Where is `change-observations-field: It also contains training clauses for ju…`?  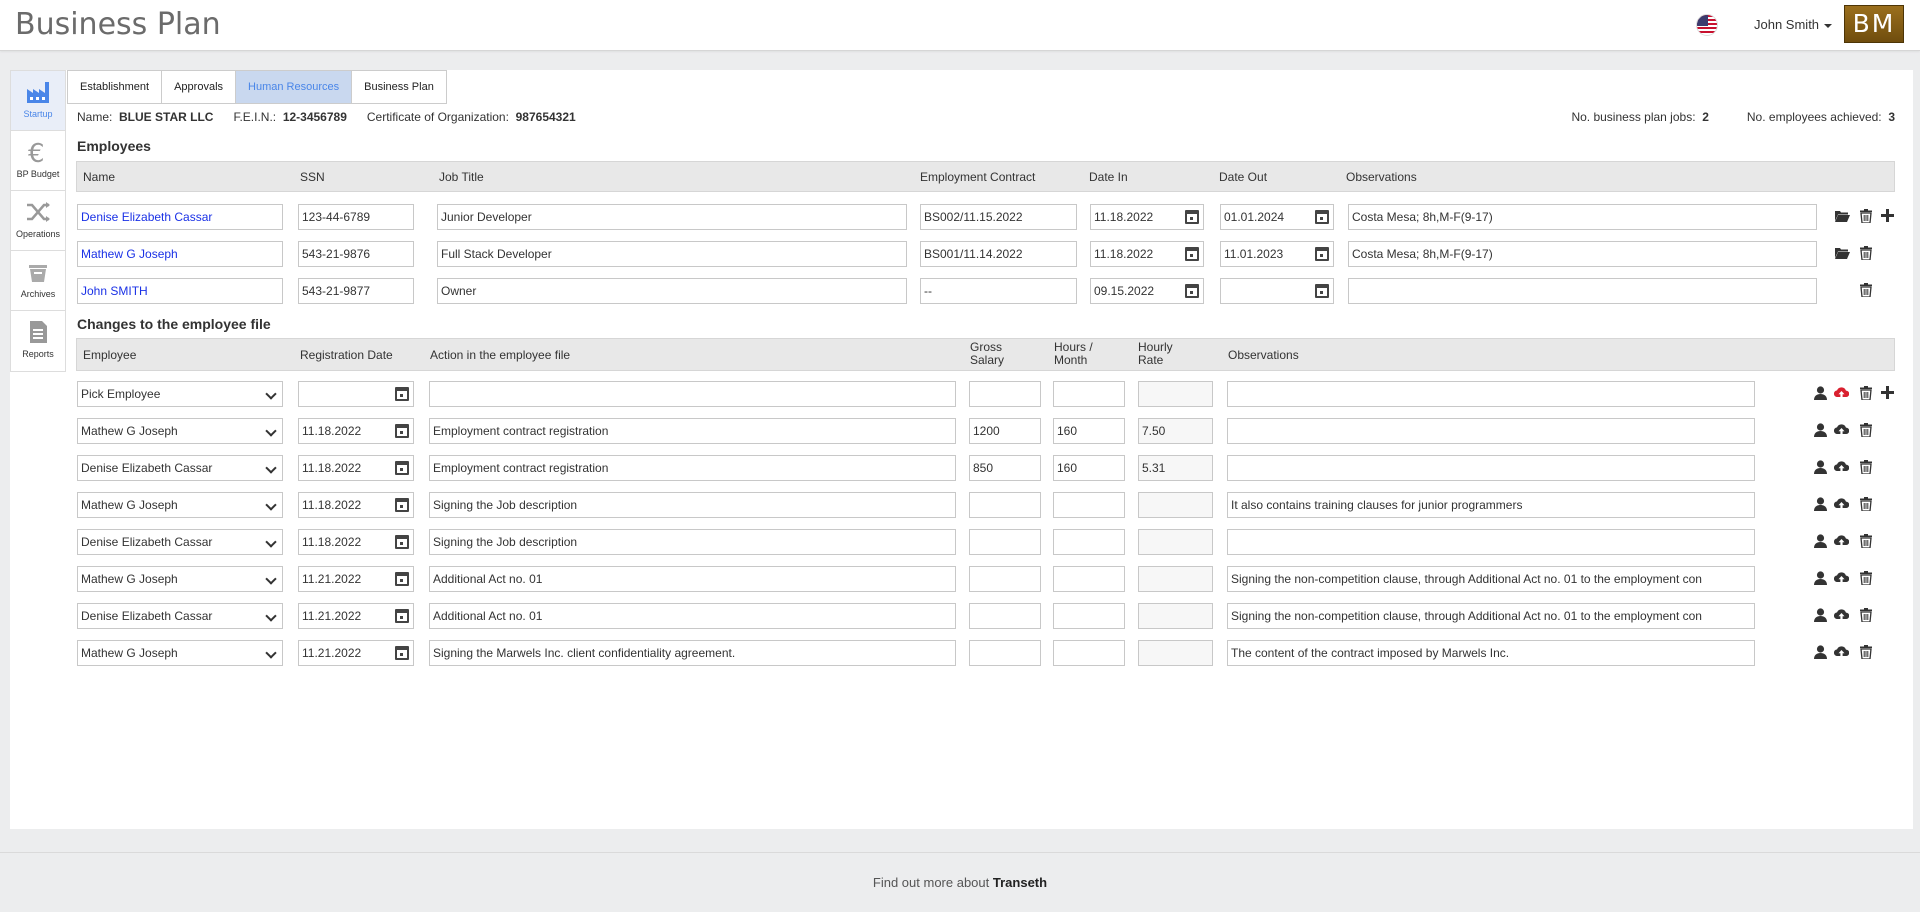
change-observations-field: It also contains training clauses for ju… is located at coordinates (1491, 505).